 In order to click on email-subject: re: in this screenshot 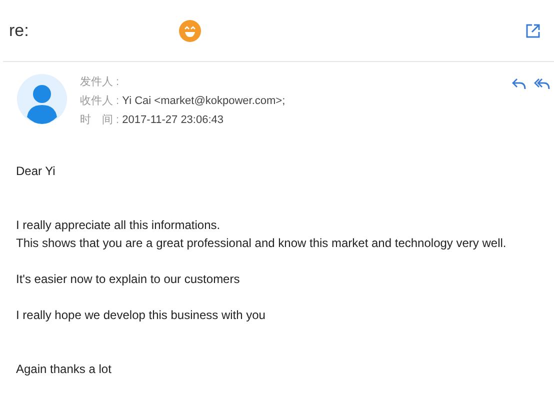, I will do `click(19, 30)`.